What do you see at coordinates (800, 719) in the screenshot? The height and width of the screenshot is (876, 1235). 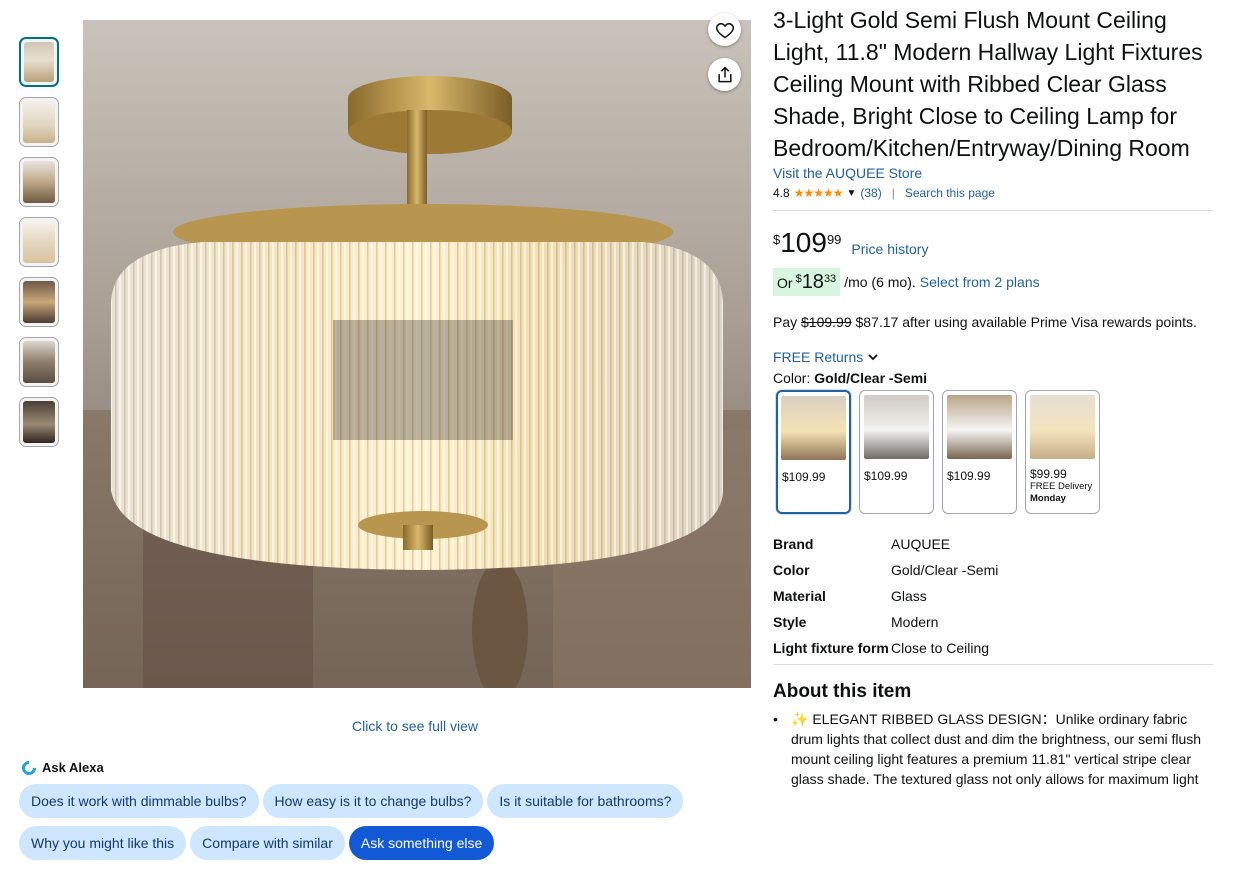 I see `sparkle-icon: ✨` at bounding box center [800, 719].